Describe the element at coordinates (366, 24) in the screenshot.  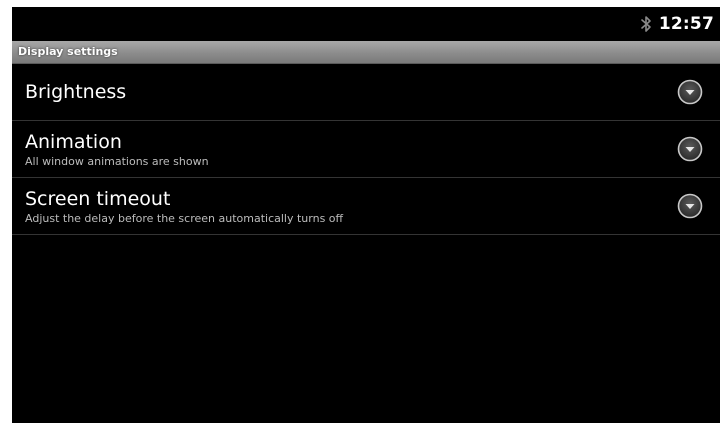
I see `status-bar: 12:57` at that location.